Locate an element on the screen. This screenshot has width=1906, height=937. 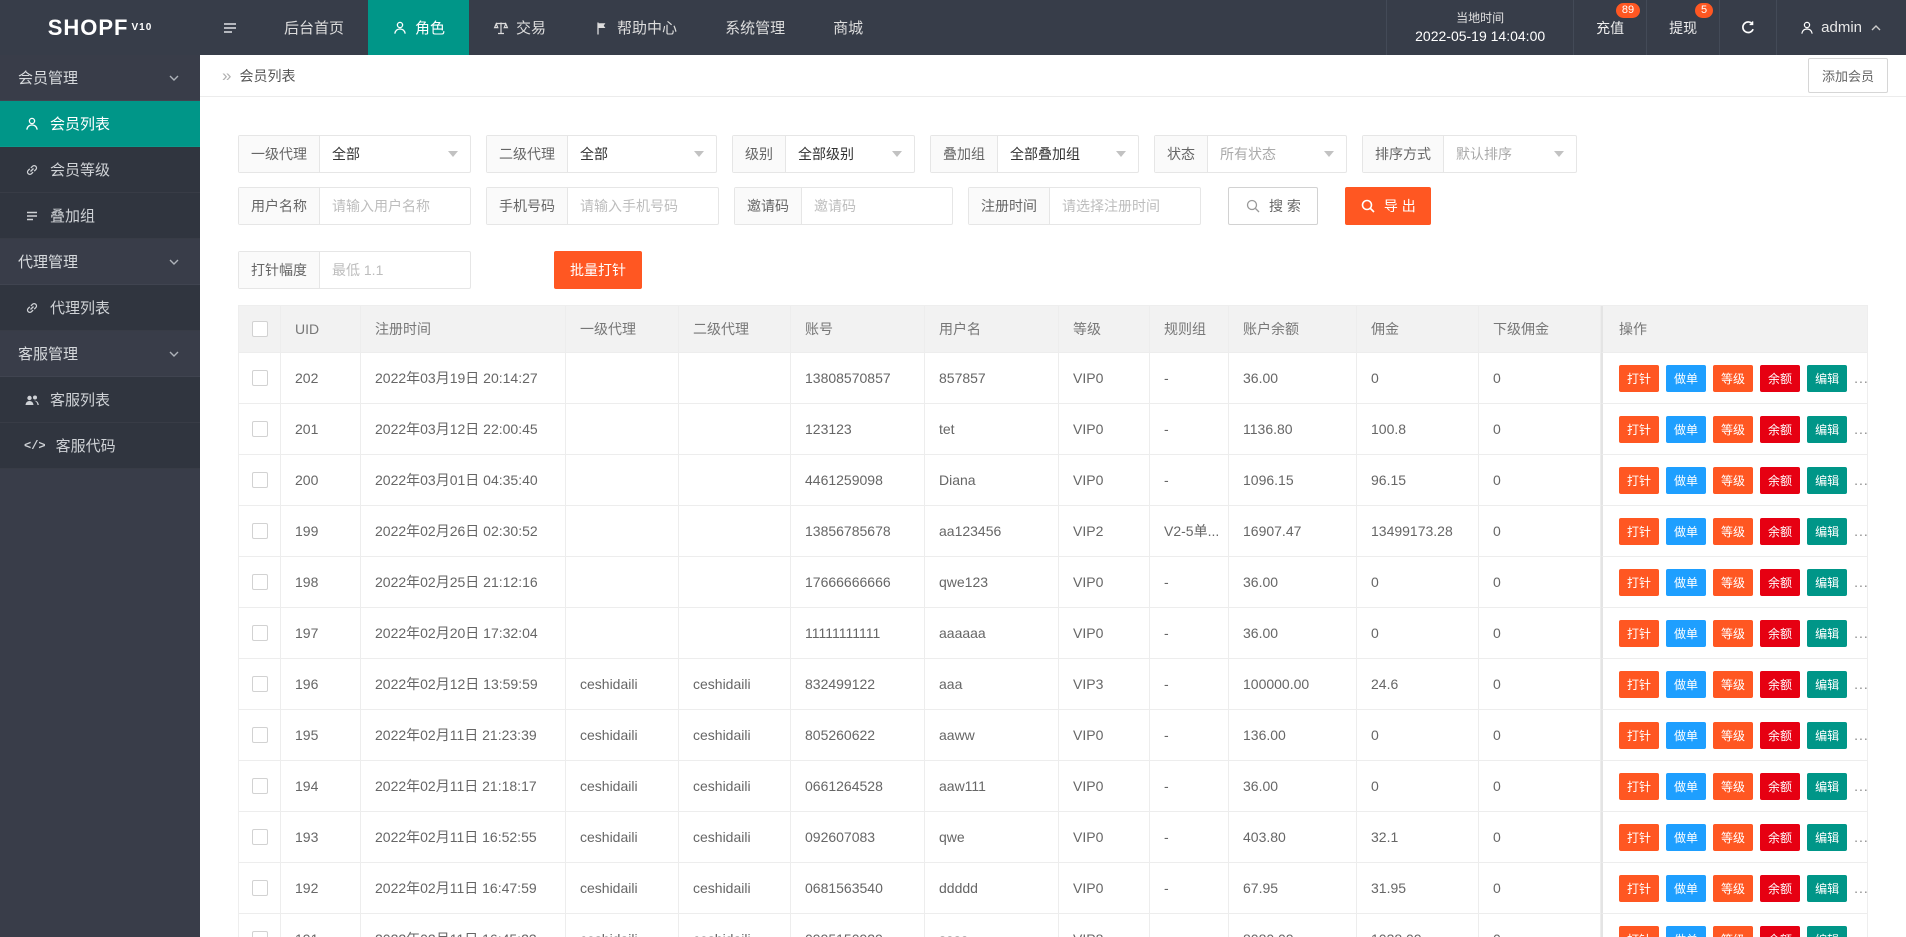
search-button: 搜 索 is located at coordinates (1273, 206).